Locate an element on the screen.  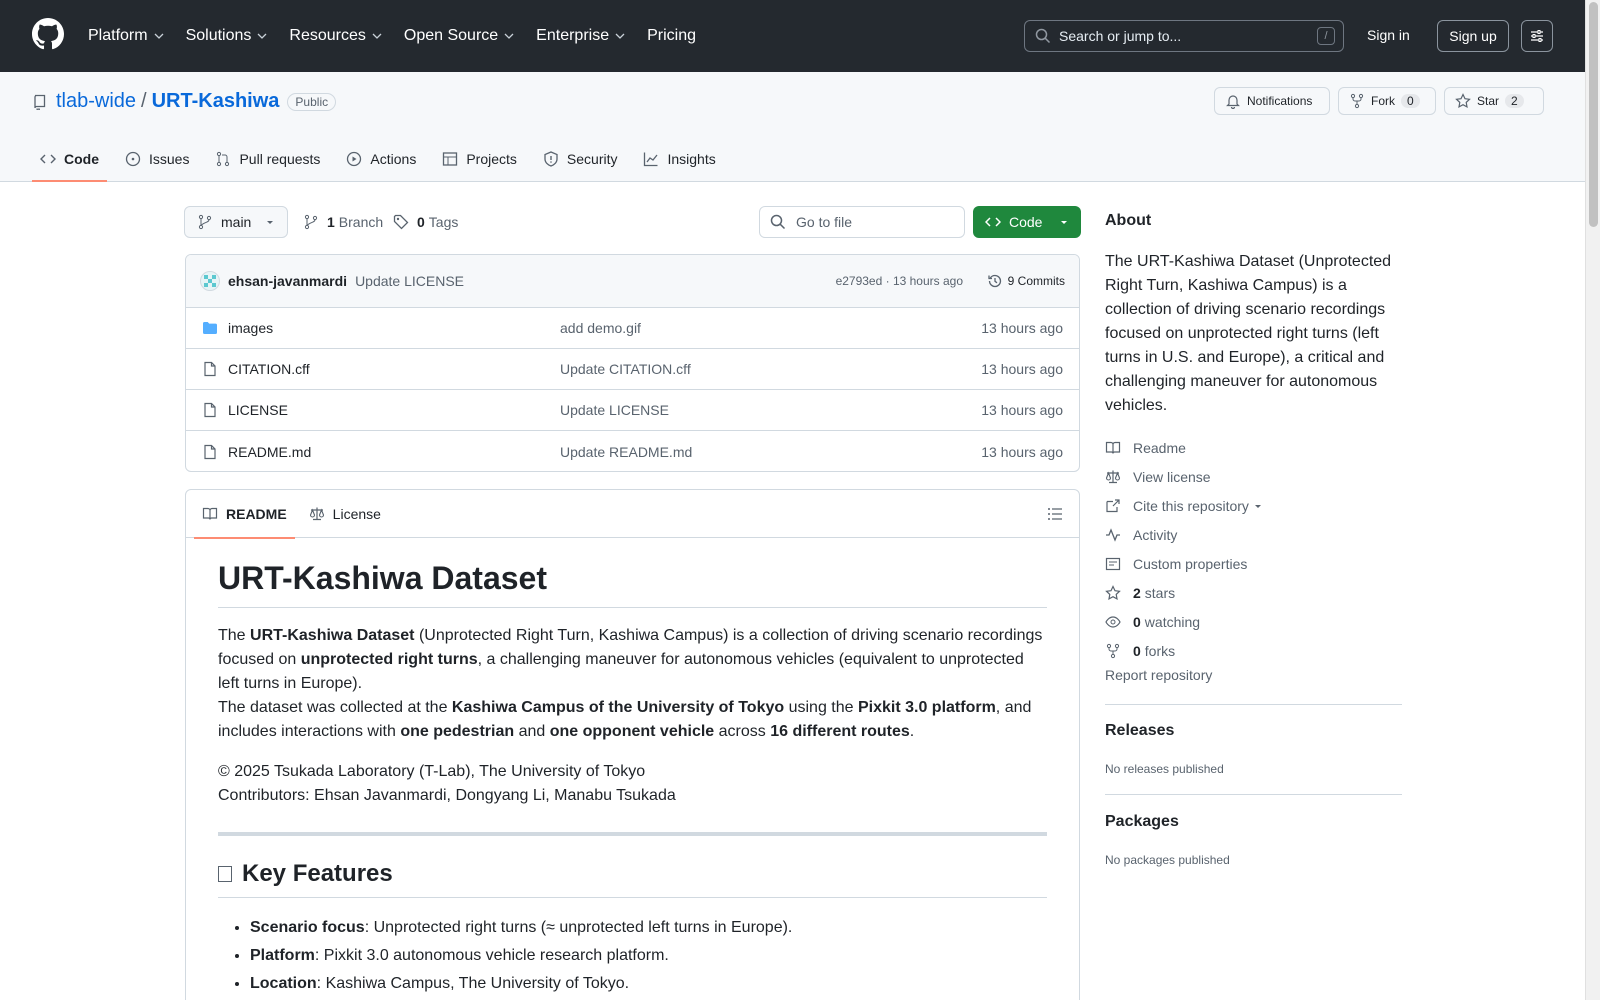
readme-link: Readme is located at coordinates (1184, 447).